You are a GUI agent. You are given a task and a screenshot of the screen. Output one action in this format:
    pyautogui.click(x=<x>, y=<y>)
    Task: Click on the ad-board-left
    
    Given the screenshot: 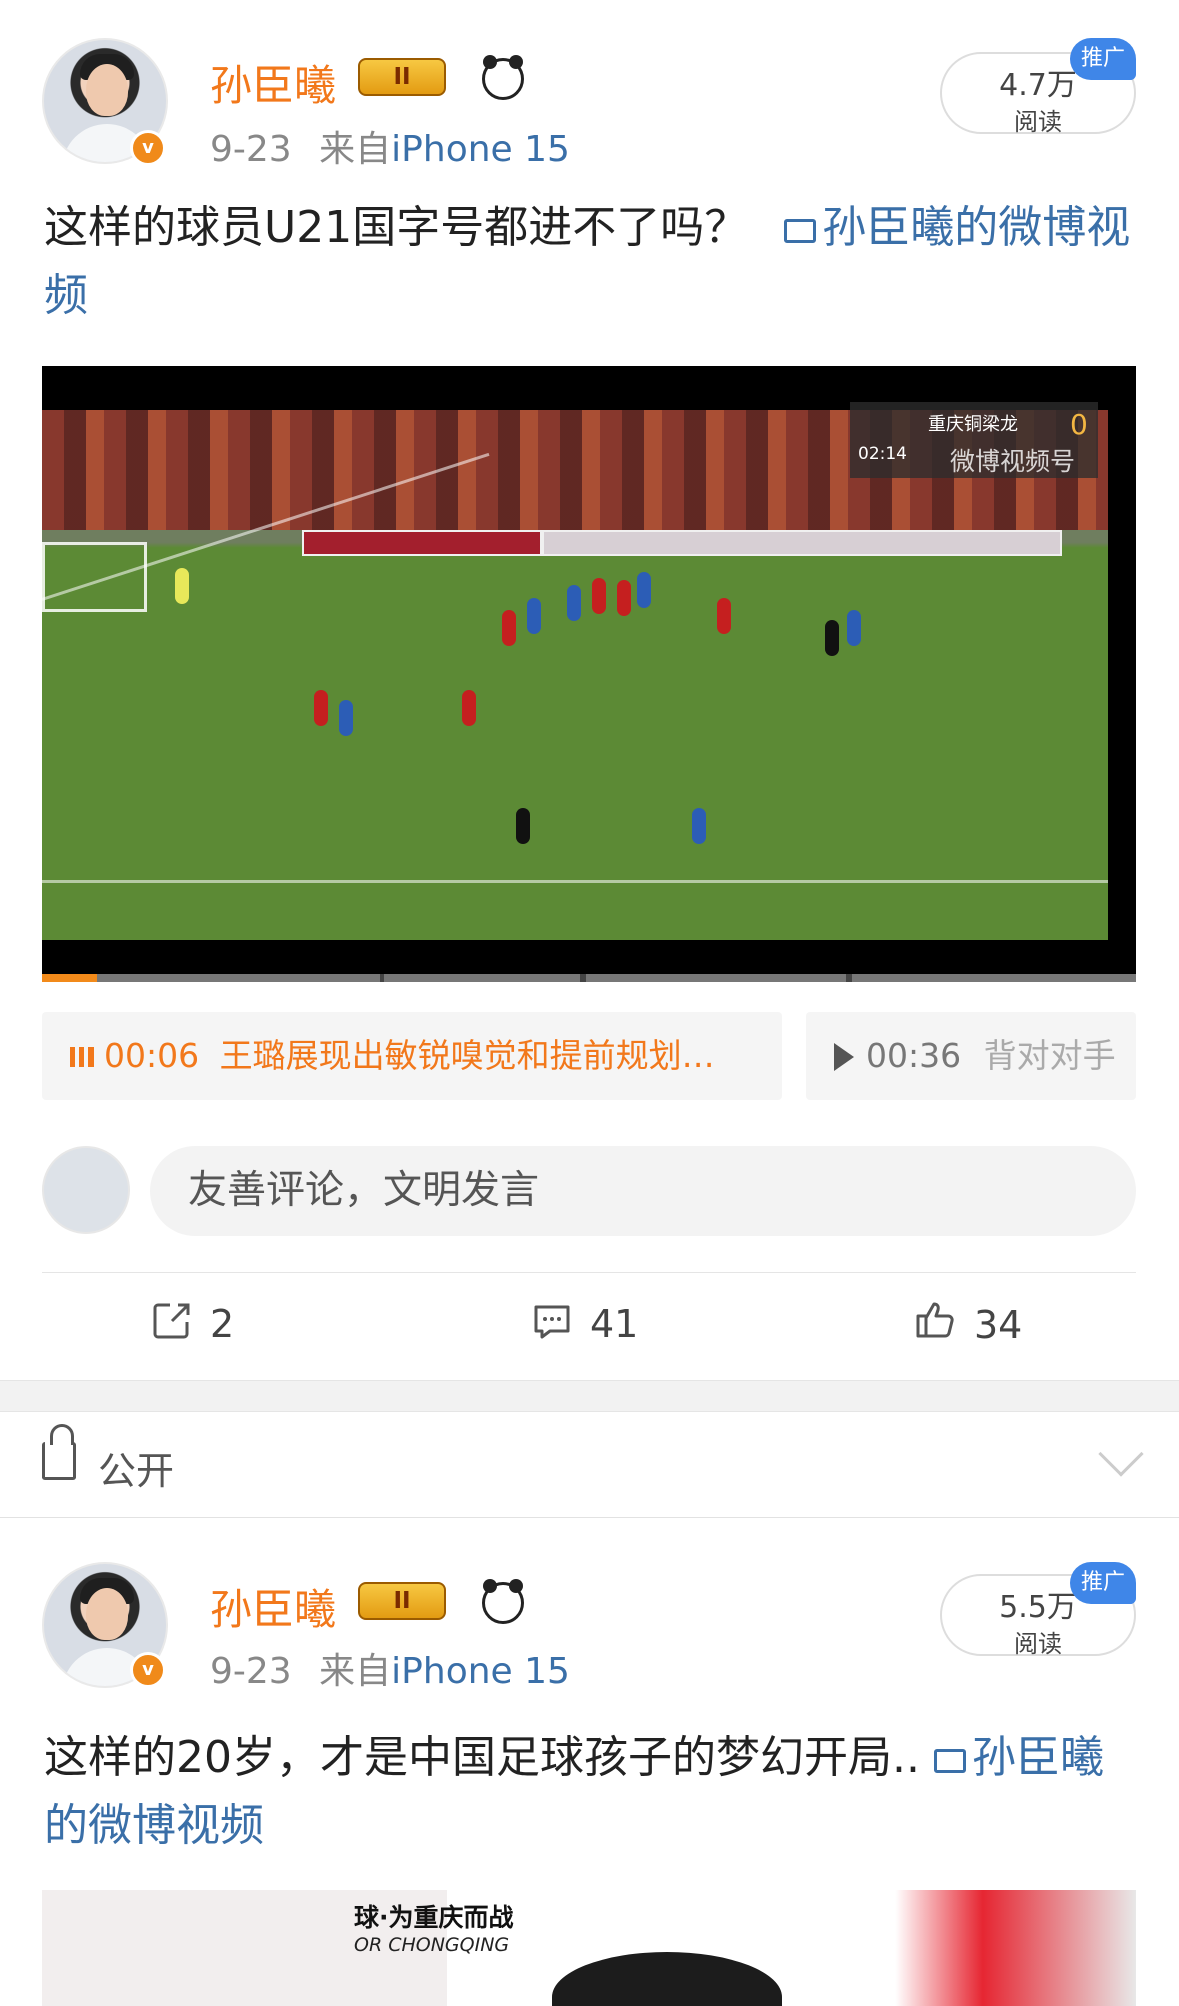 What is the action you would take?
    pyautogui.click(x=422, y=543)
    